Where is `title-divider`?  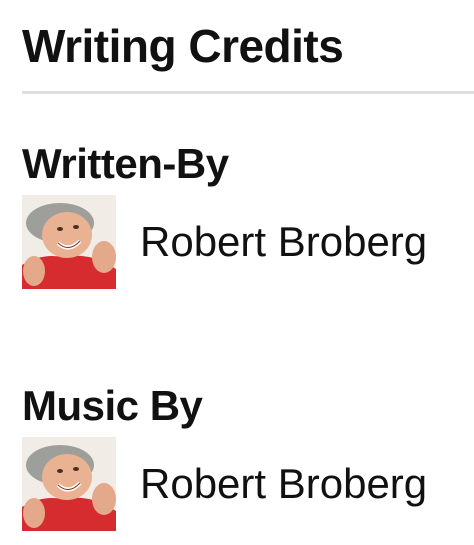
title-divider is located at coordinates (248, 92).